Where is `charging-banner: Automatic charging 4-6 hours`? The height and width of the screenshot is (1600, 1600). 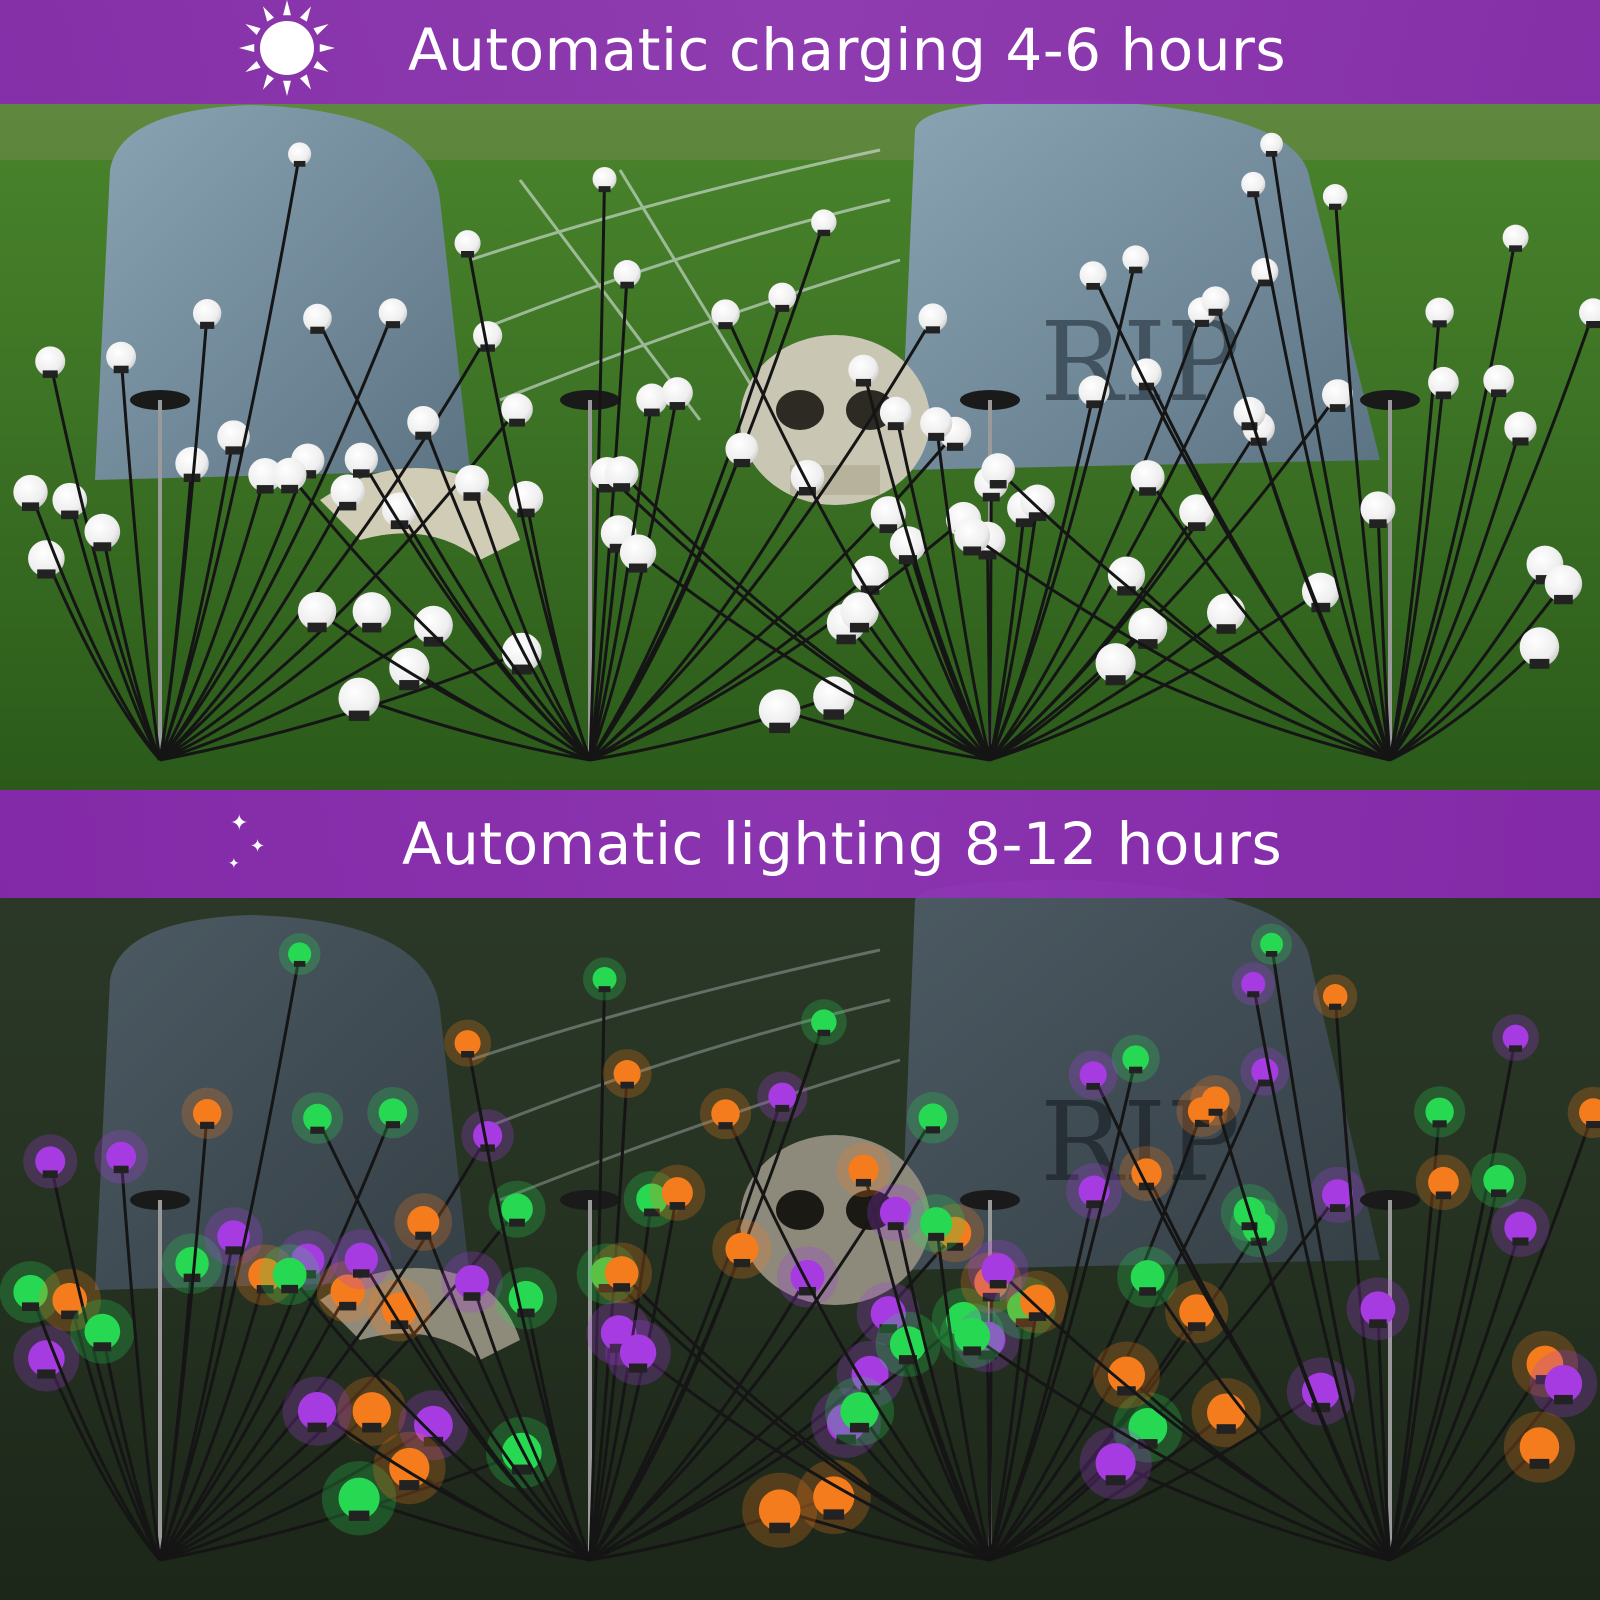
charging-banner: Automatic charging 4-6 hours is located at coordinates (800, 52).